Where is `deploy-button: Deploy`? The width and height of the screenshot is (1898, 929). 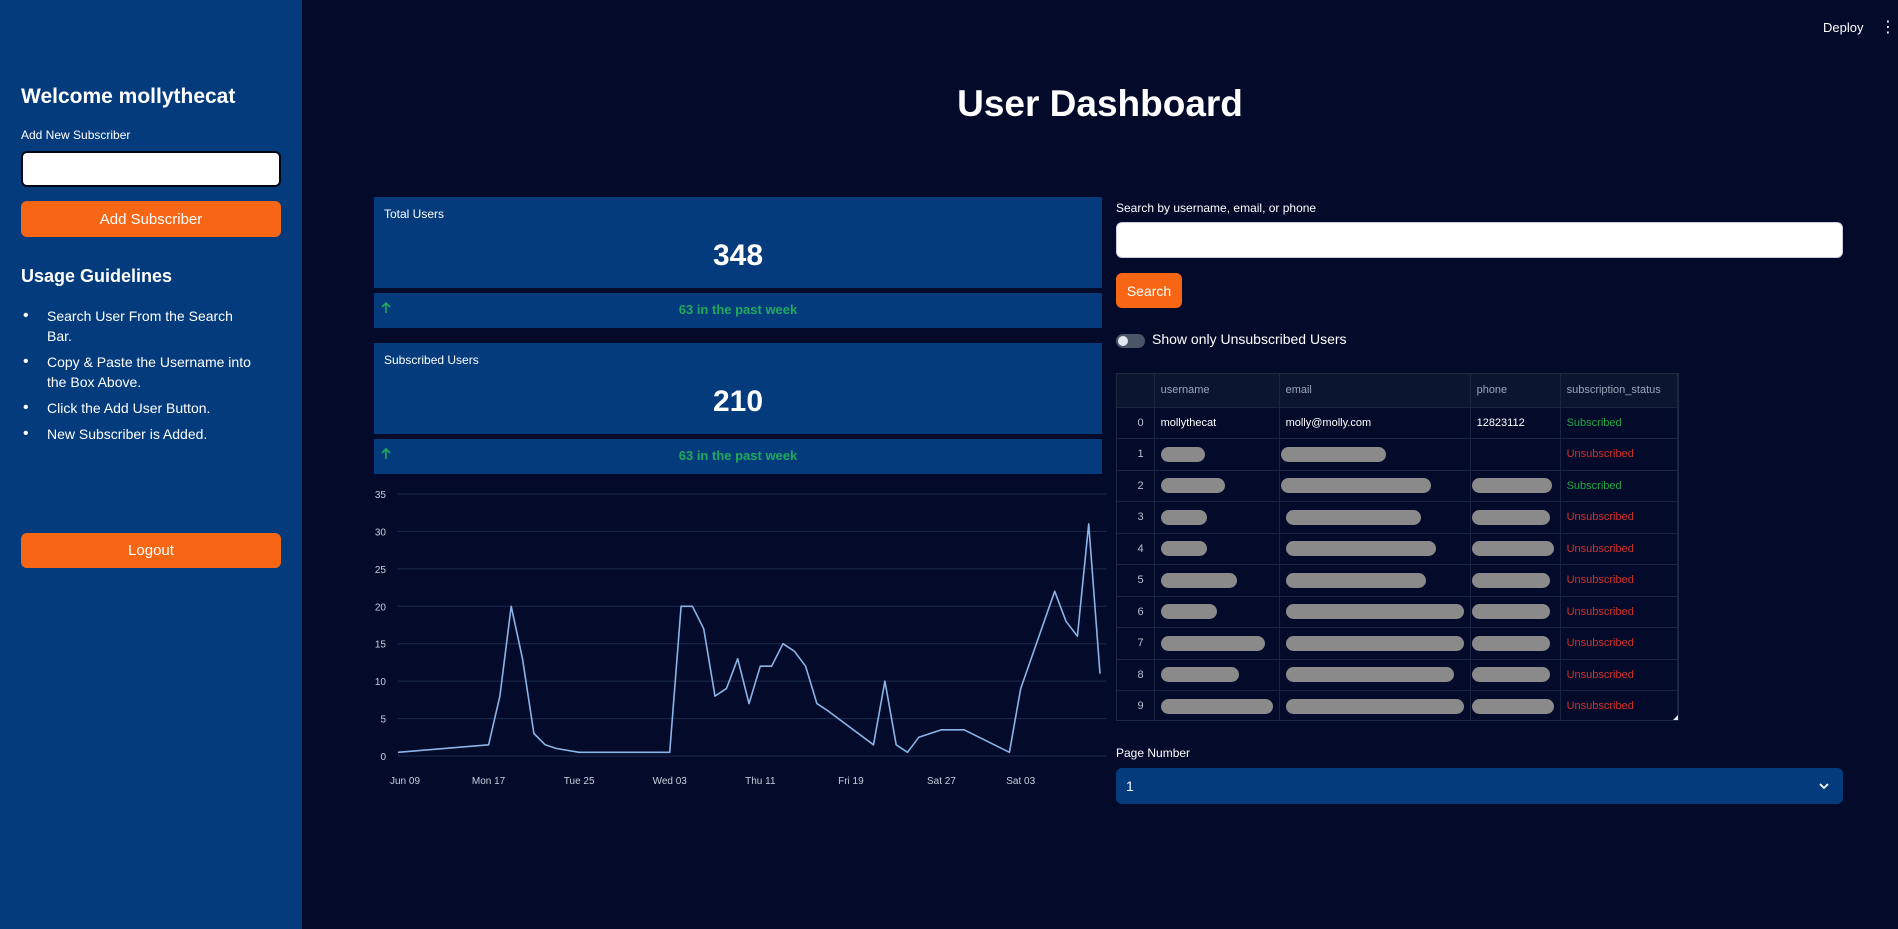 deploy-button: Deploy is located at coordinates (1843, 27).